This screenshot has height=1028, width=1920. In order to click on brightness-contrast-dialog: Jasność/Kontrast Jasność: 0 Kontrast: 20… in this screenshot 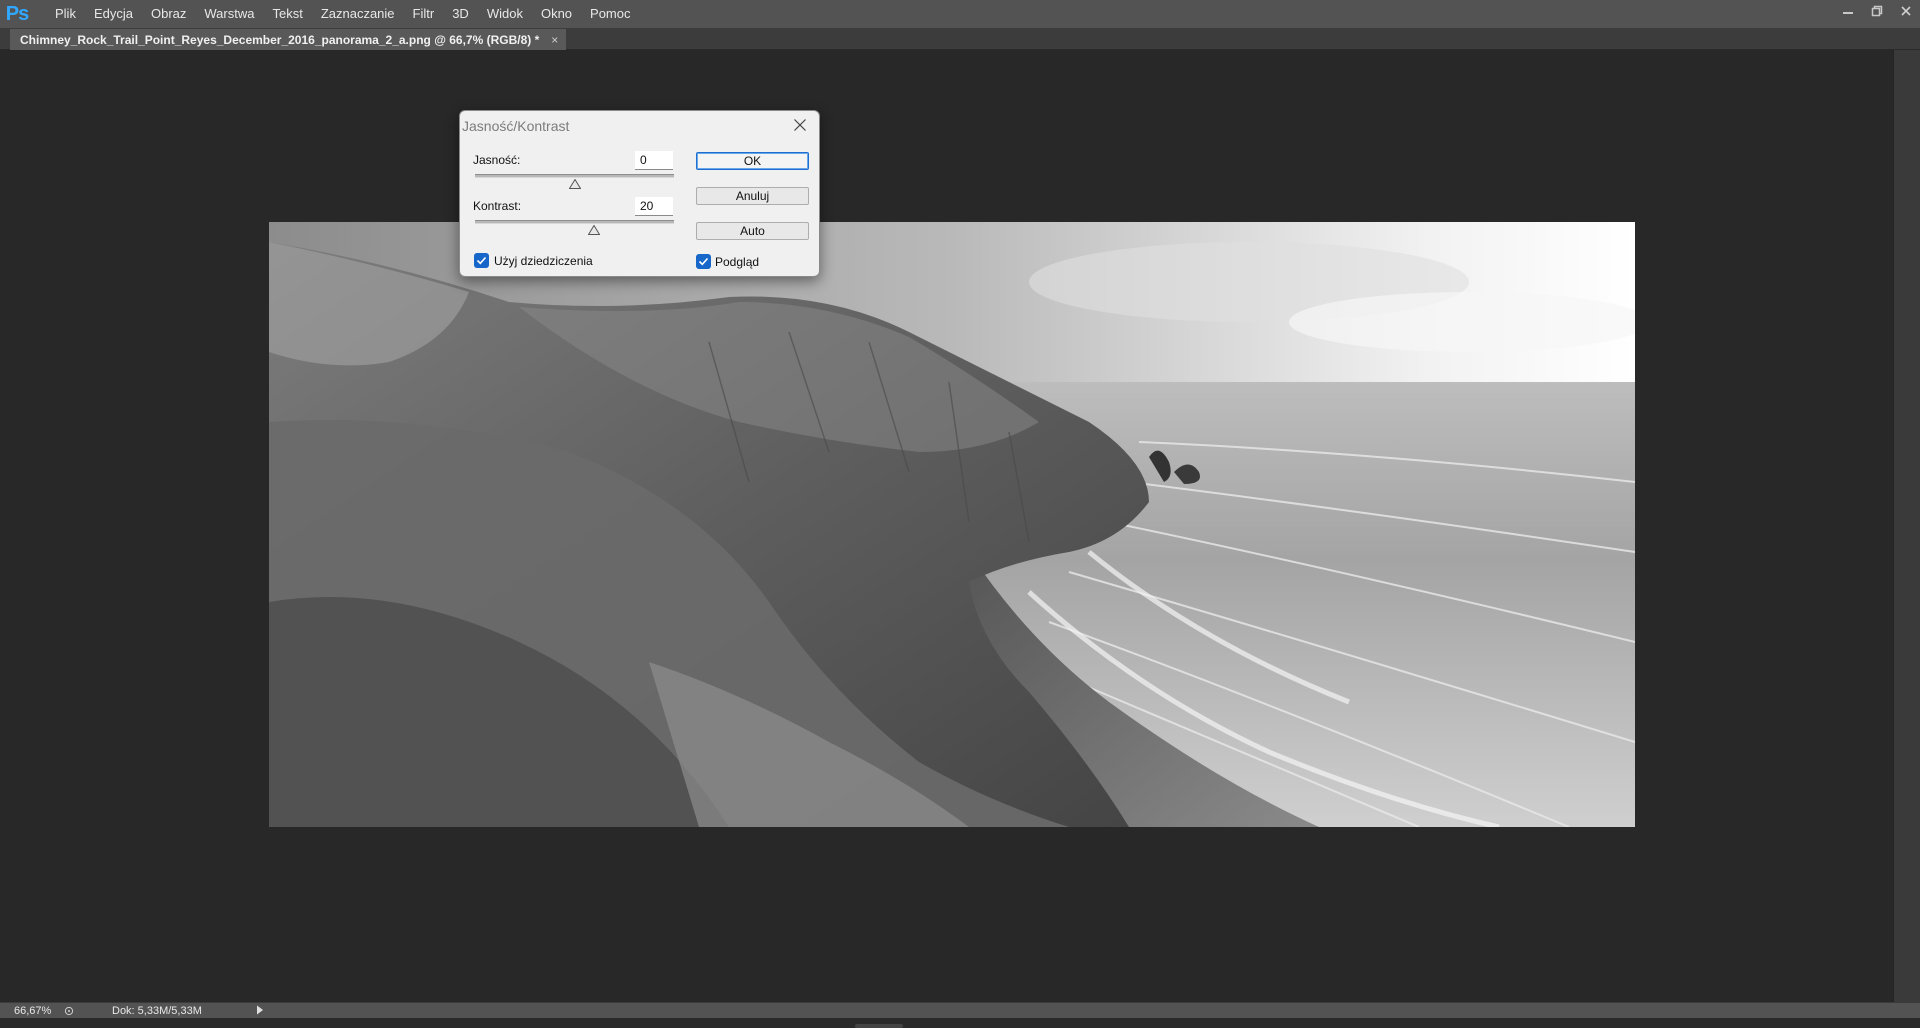, I will do `click(639, 193)`.